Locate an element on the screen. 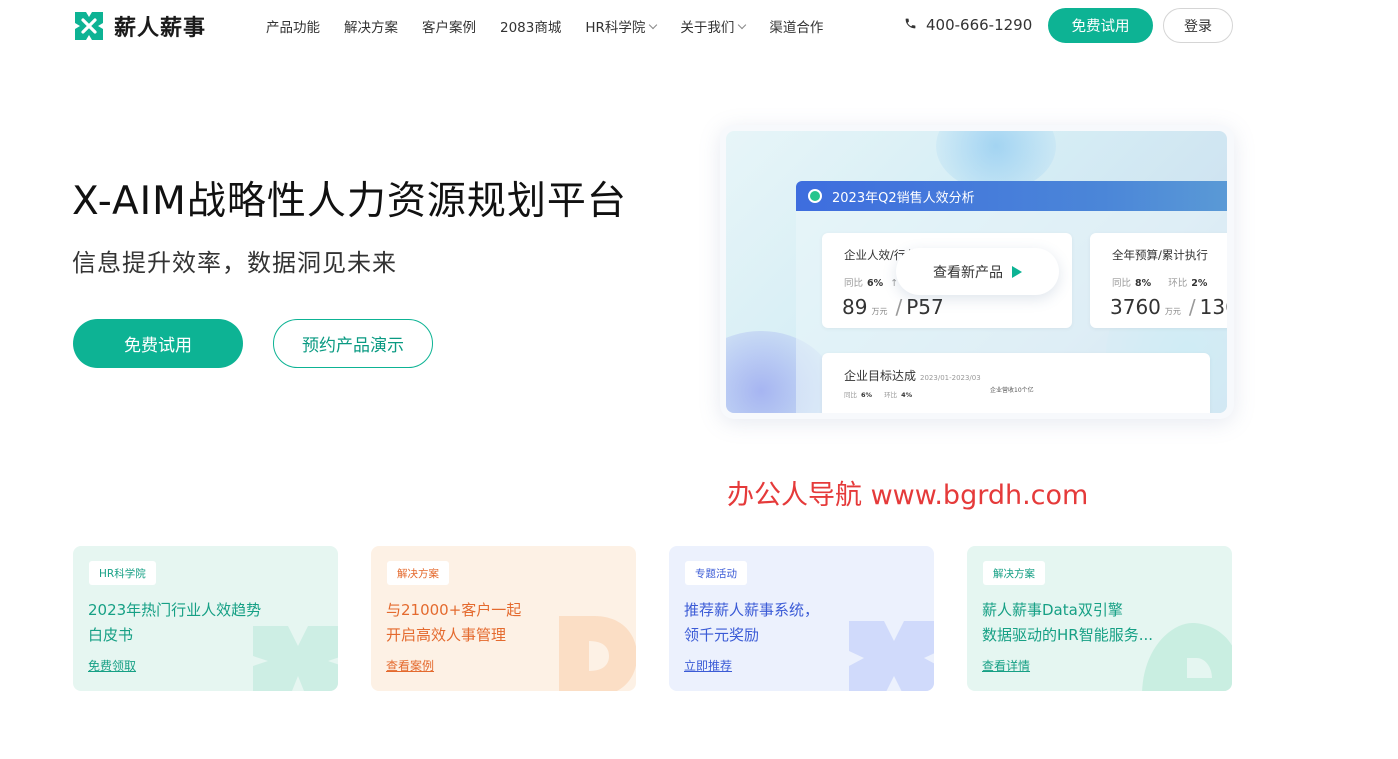 This screenshot has width=1398, height=759. phone-icon is located at coordinates (915, 25).